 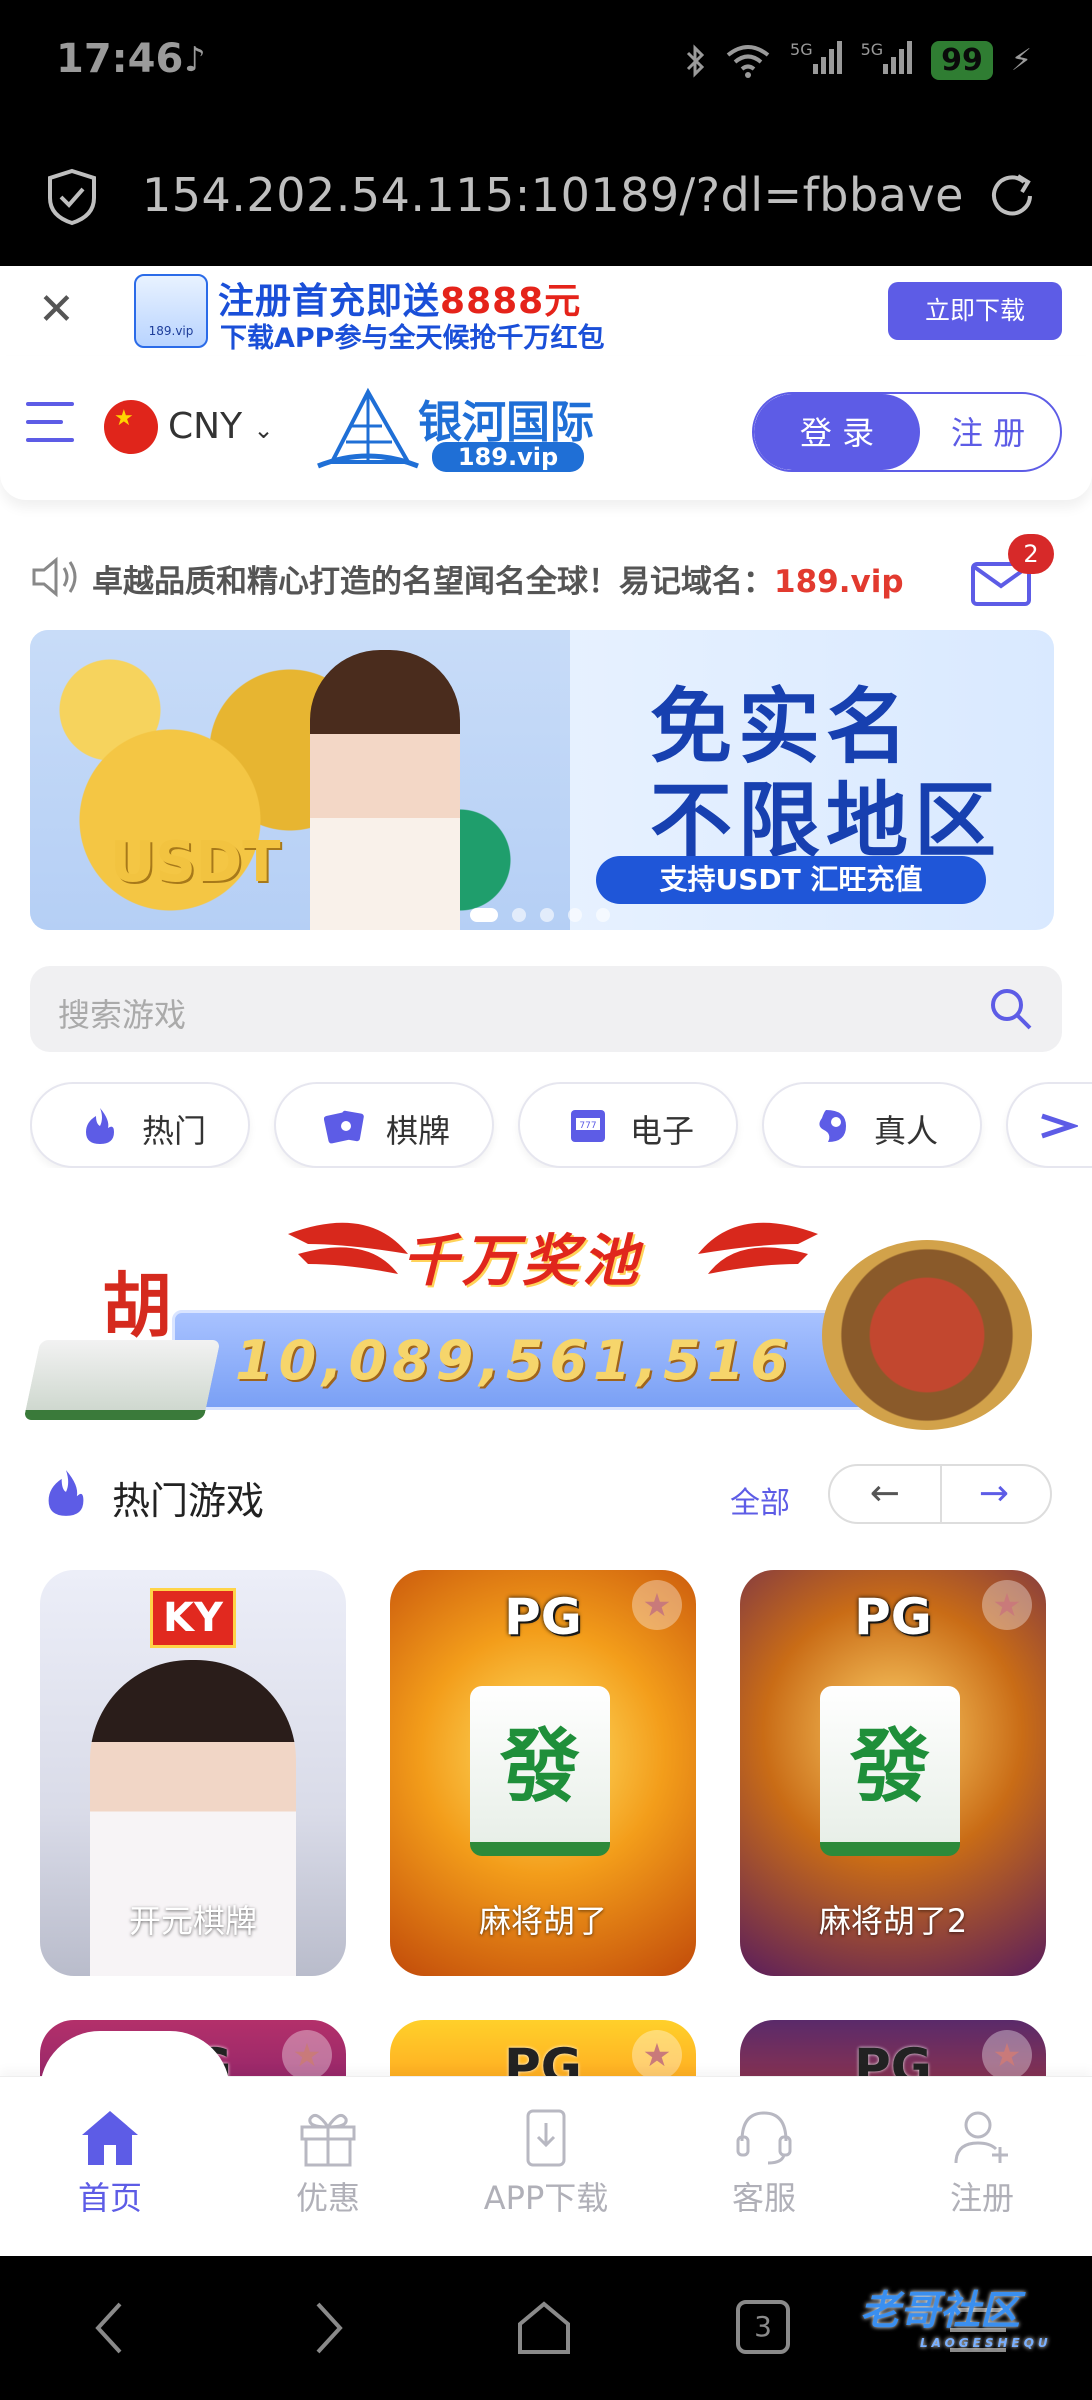 I want to click on search-bar: 搜索游戏, so click(x=546, y=1009).